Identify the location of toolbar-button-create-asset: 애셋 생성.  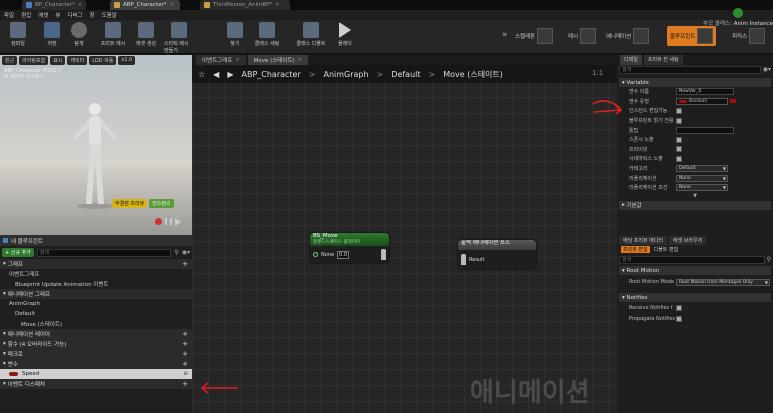
(146, 34).